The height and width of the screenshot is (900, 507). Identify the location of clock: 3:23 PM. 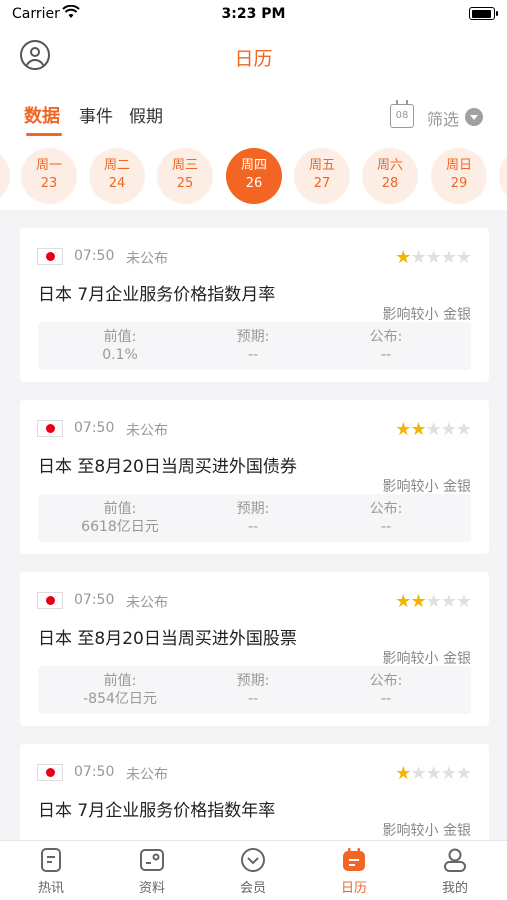
(253, 14).